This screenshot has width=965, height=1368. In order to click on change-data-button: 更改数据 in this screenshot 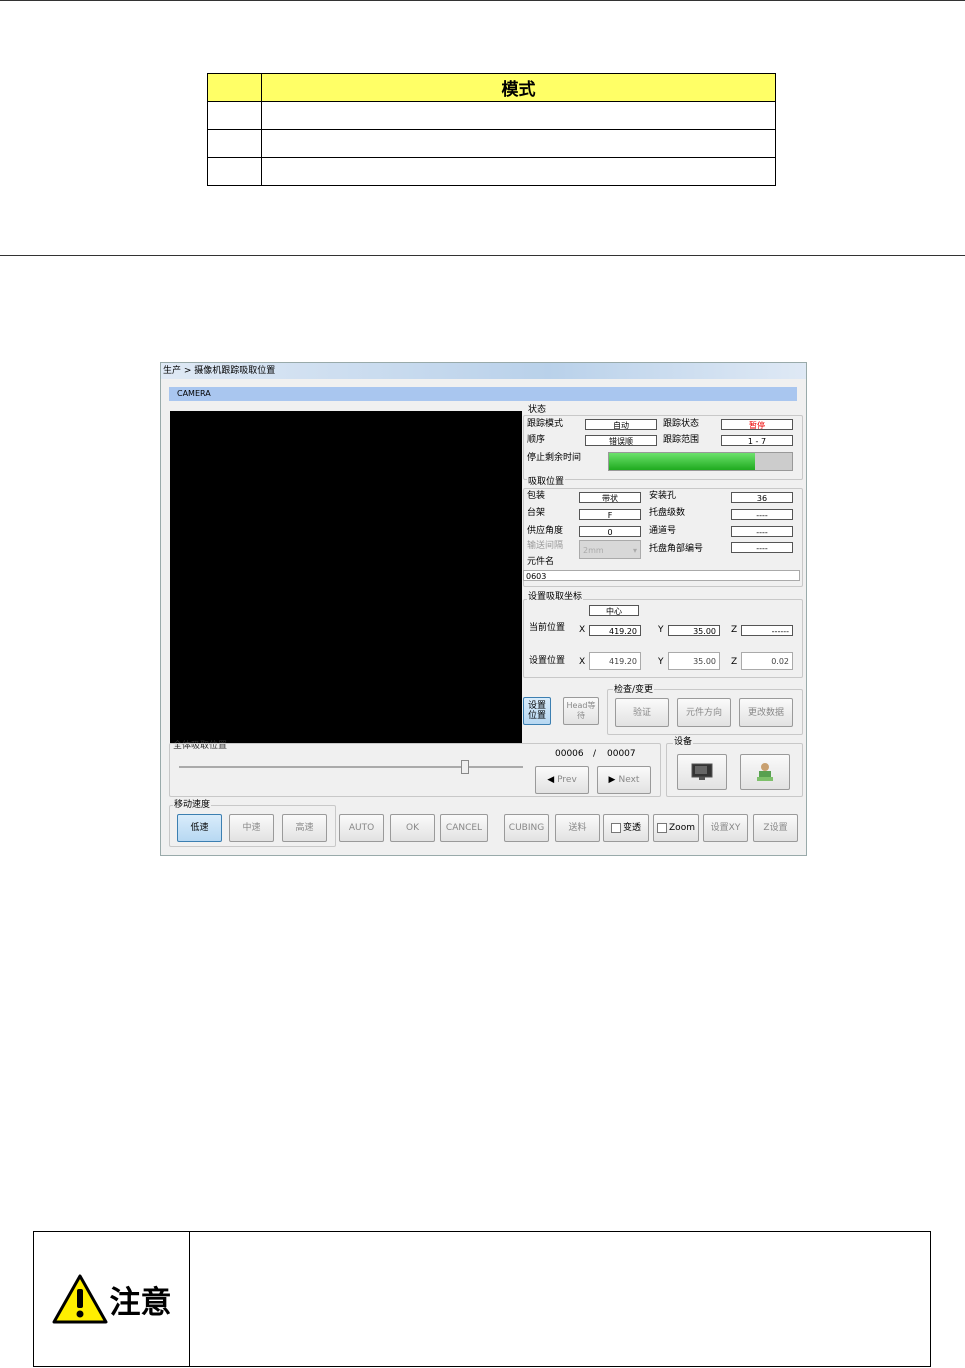, I will do `click(766, 712)`.